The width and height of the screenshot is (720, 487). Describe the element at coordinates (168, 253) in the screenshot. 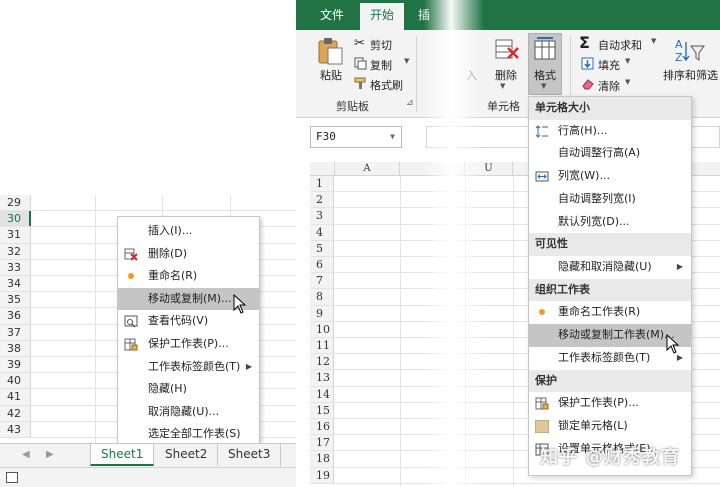

I see `menu-item-label: 删除(D)` at that location.